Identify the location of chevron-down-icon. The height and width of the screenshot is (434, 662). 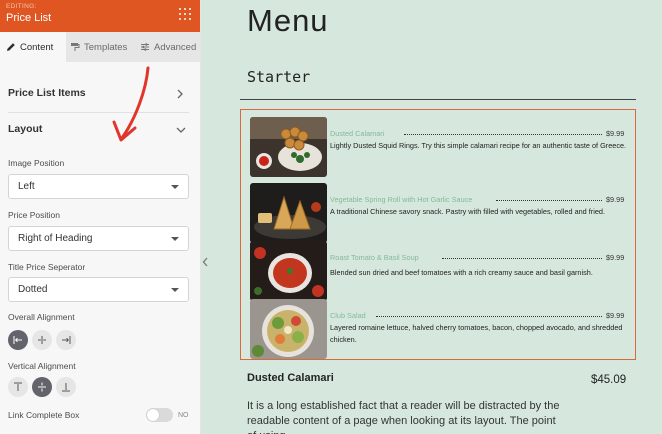
(181, 130).